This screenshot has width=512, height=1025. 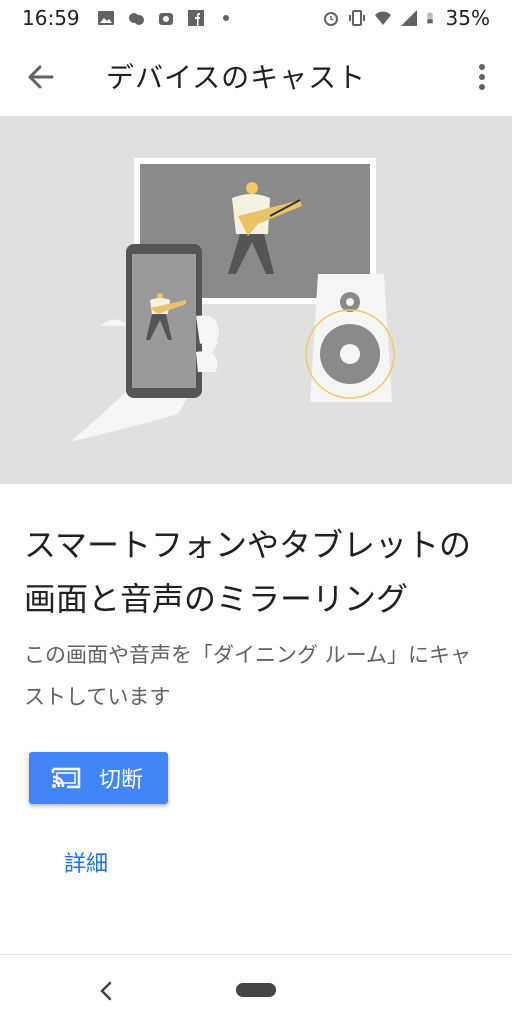 I want to click on wifi-icon, so click(x=382, y=18).